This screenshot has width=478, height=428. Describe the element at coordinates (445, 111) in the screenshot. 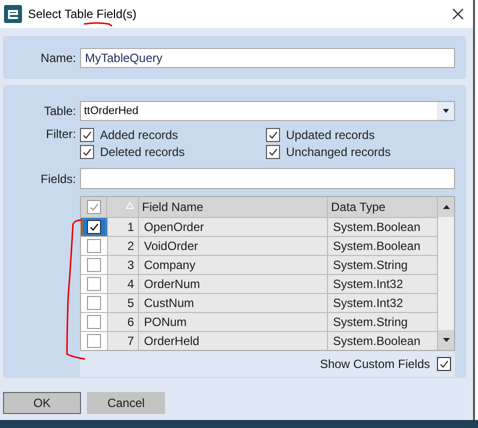

I see `caret-icon` at that location.